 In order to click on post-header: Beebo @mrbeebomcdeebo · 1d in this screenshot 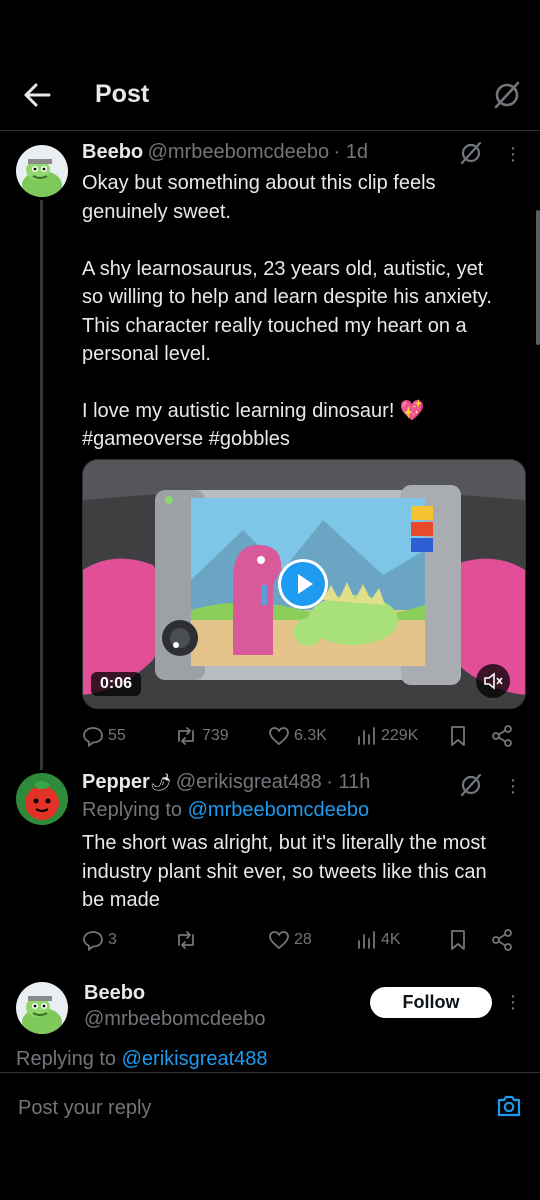, I will do `click(225, 152)`.